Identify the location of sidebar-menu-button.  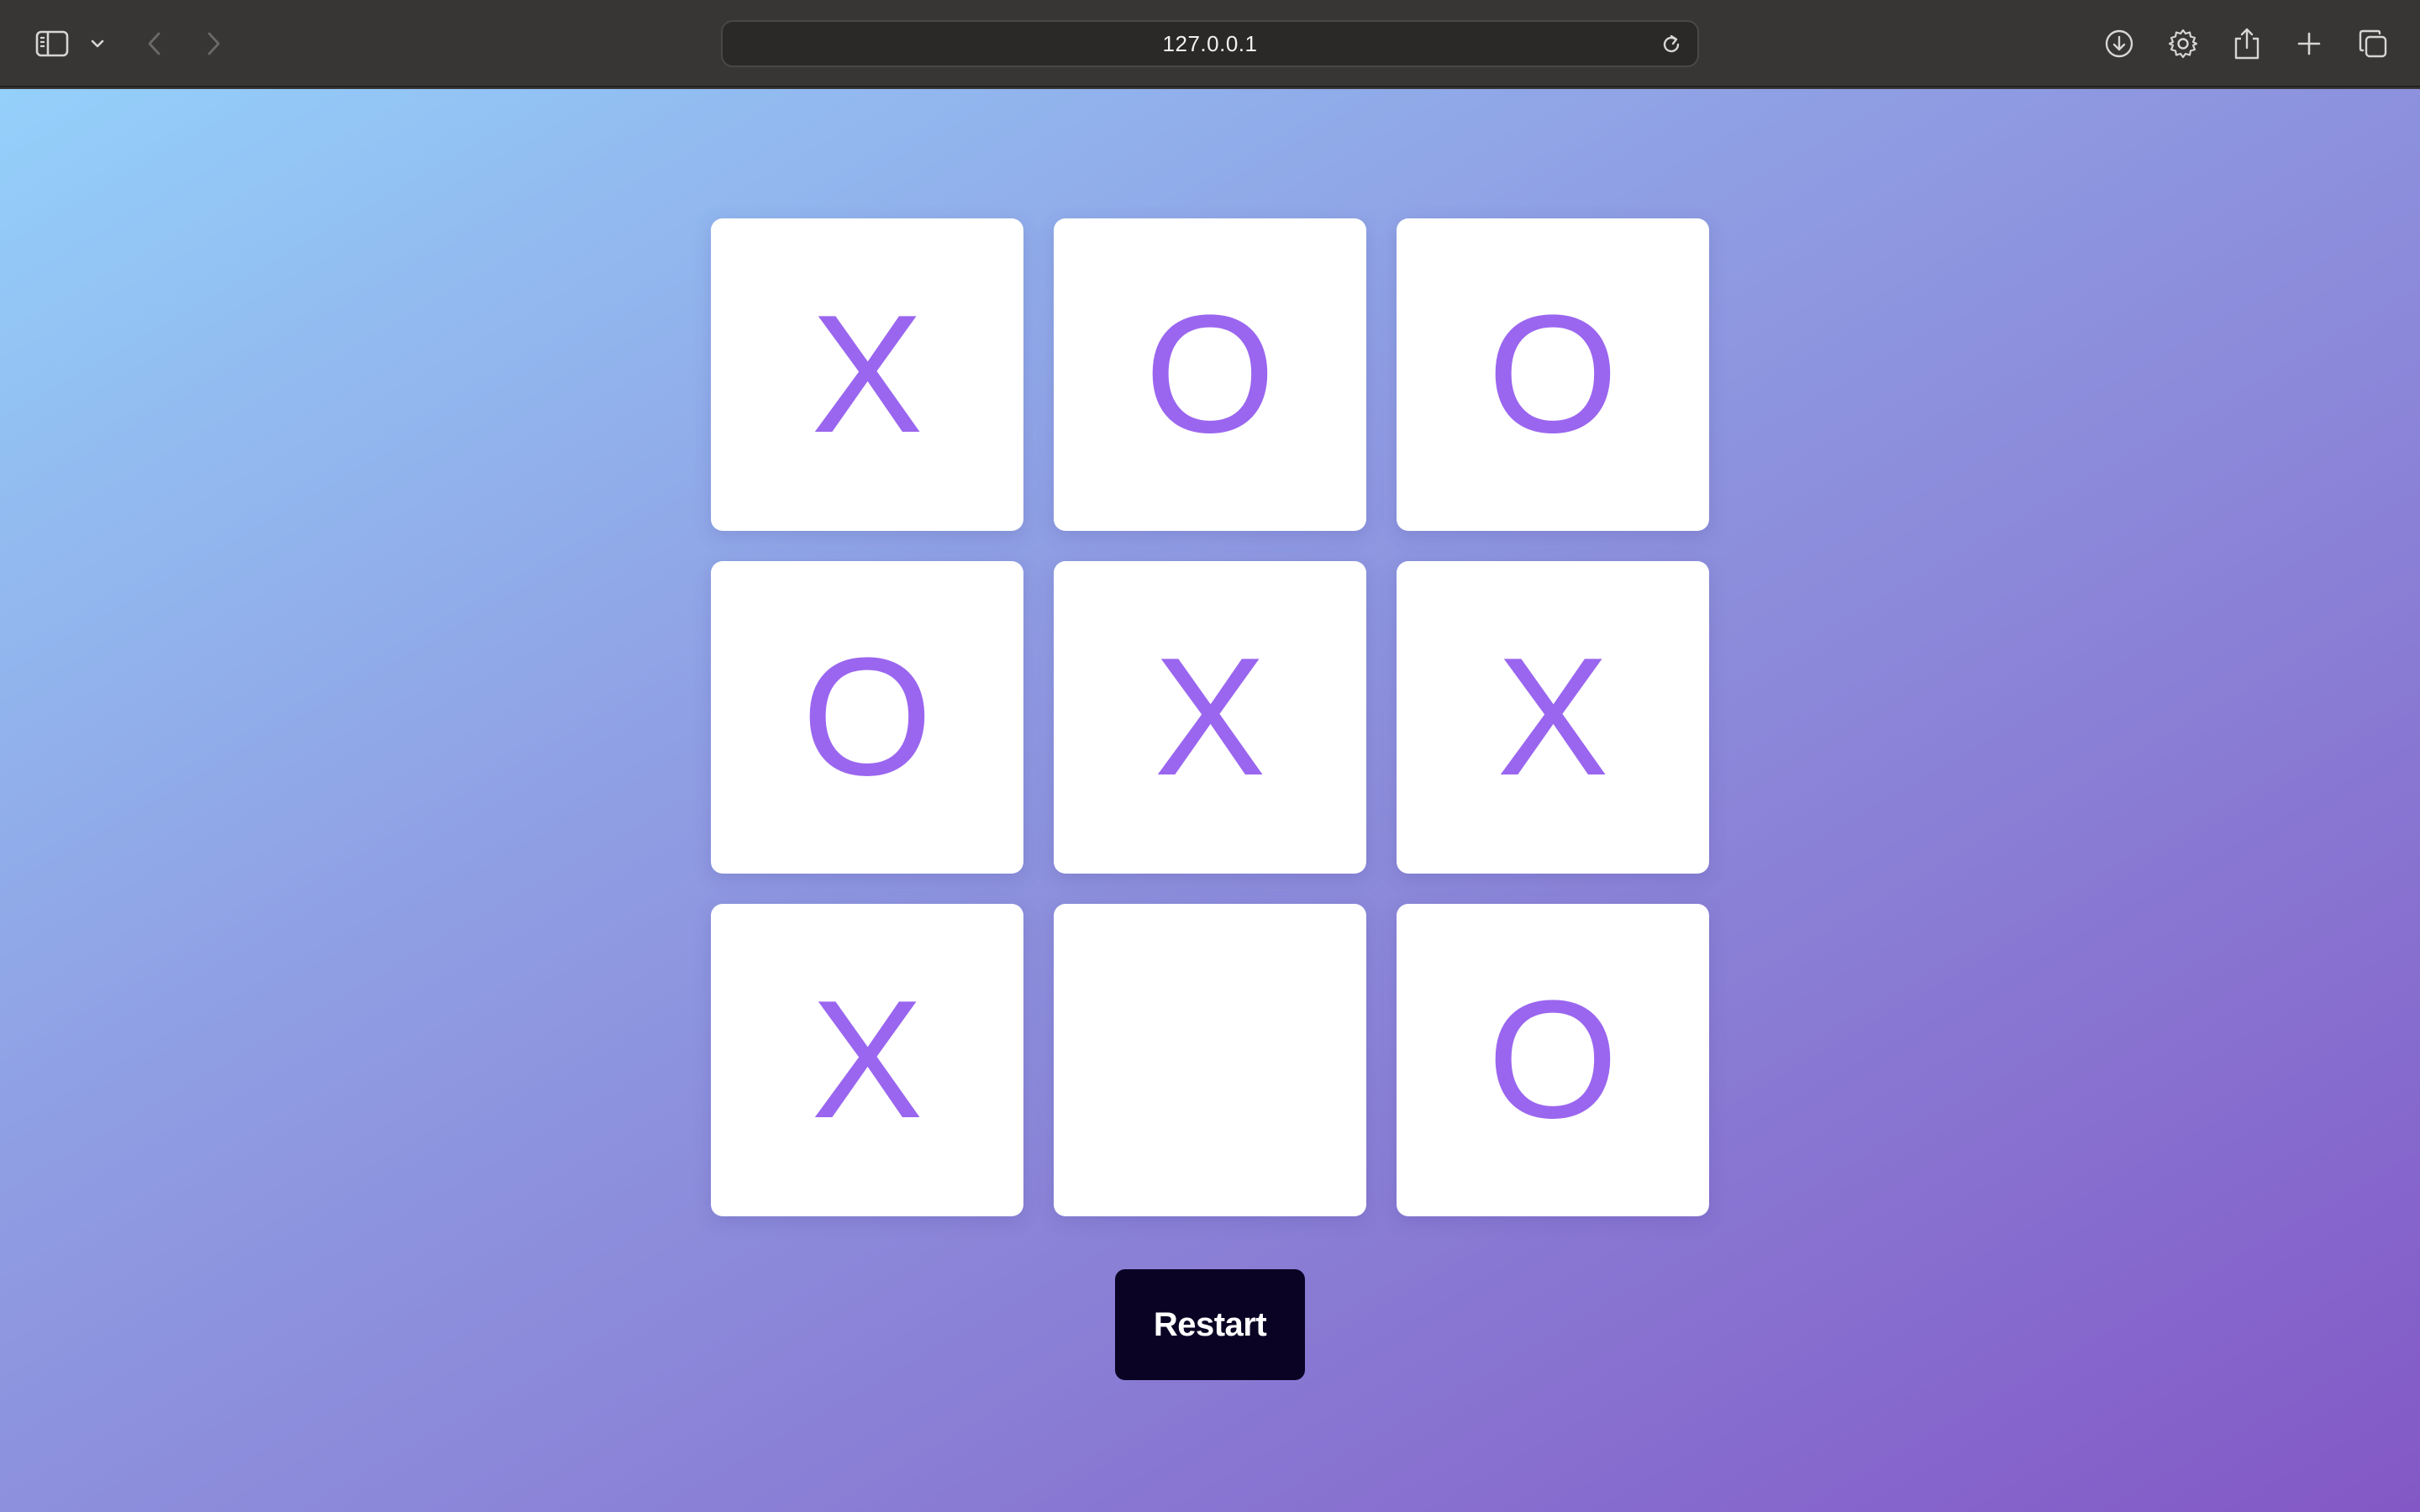
(97, 44).